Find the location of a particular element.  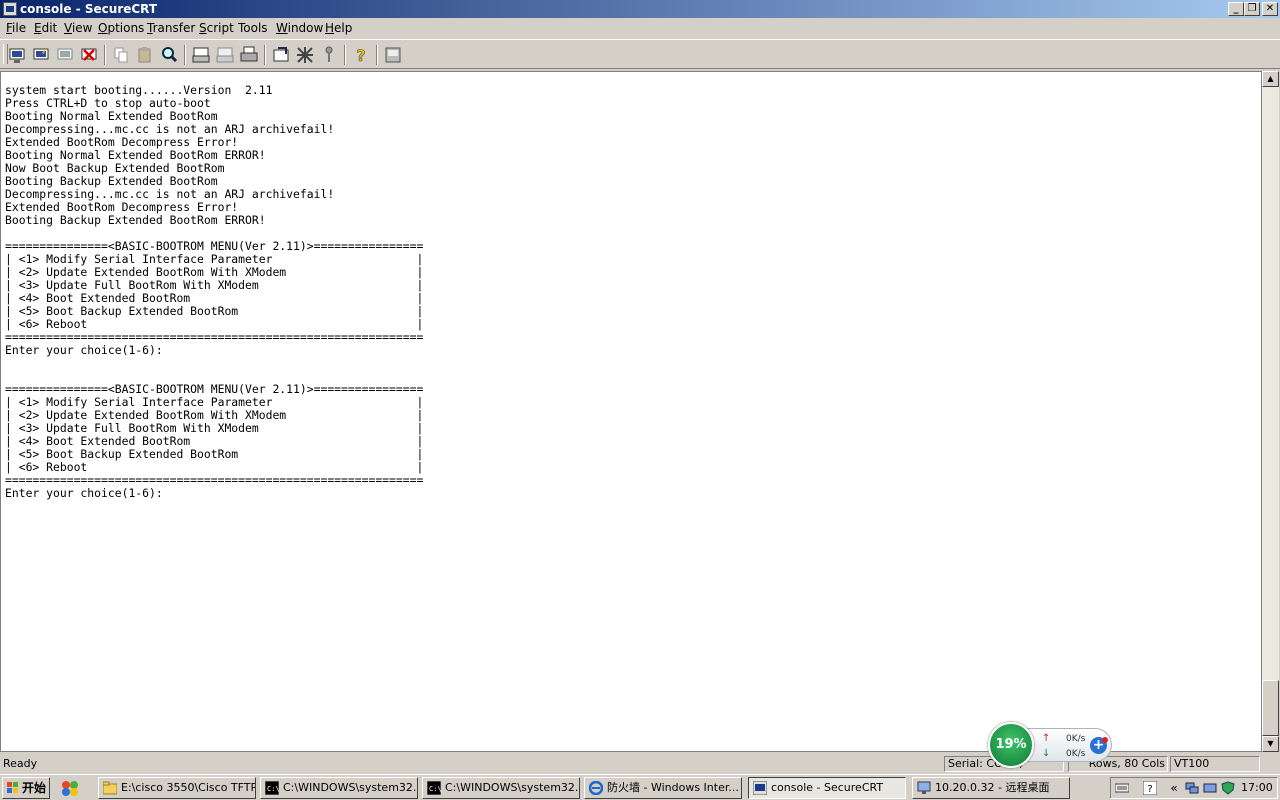

clock: 17:00 is located at coordinates (1257, 788).